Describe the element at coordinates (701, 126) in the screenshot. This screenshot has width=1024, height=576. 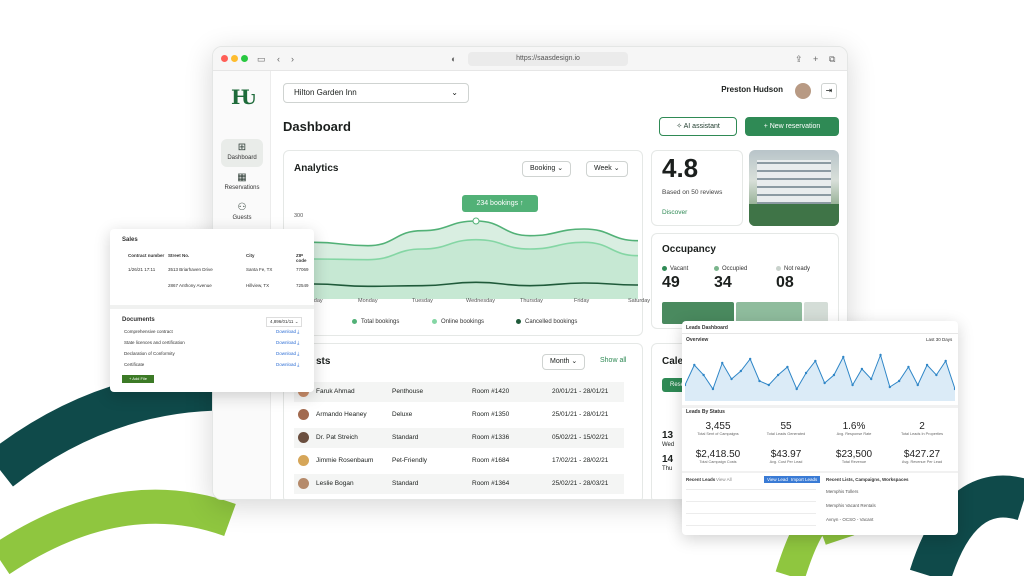
I see `ai-assistant-label: AI assistant` at that location.